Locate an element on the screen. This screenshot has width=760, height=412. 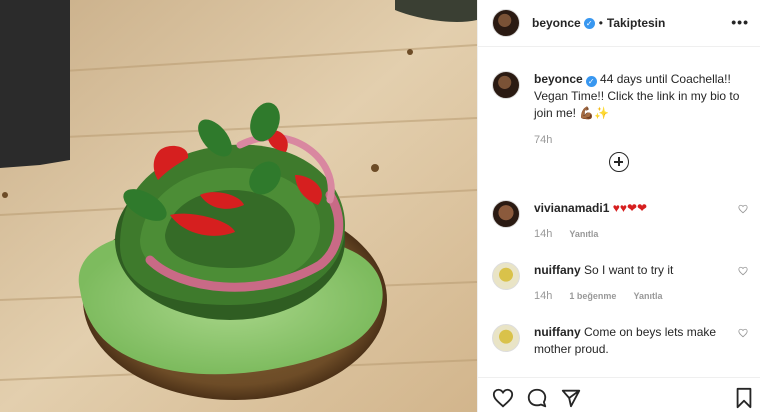
following-status-button: Takiptesin is located at coordinates (636, 23).